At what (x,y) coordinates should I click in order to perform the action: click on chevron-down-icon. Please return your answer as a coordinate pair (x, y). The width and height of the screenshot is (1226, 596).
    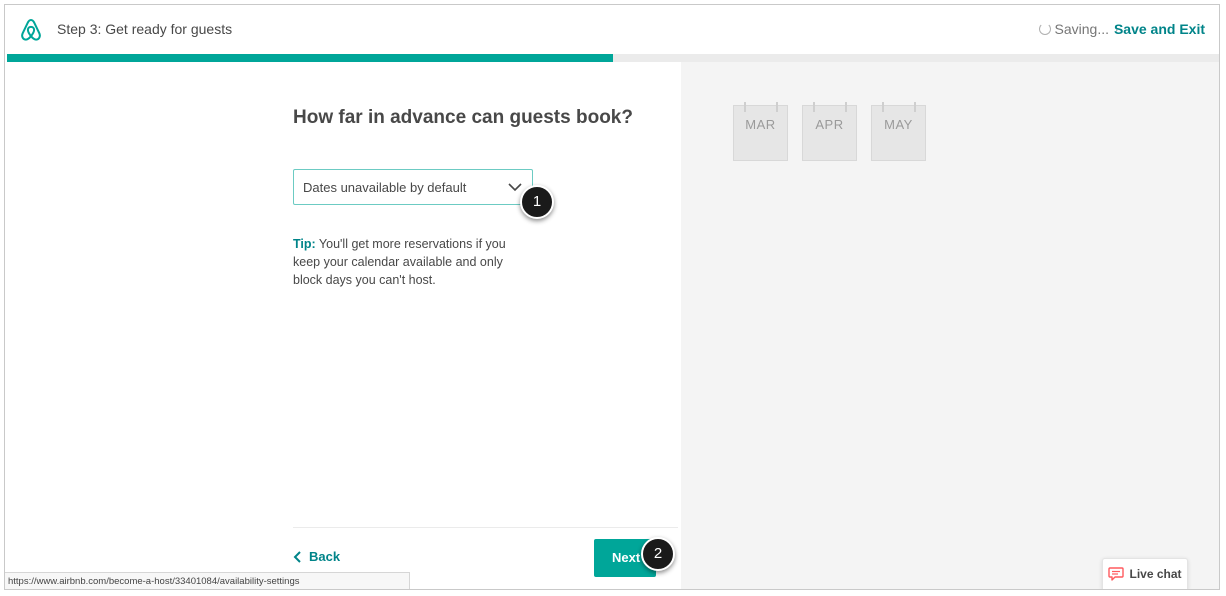
    Looking at the image, I should click on (515, 187).